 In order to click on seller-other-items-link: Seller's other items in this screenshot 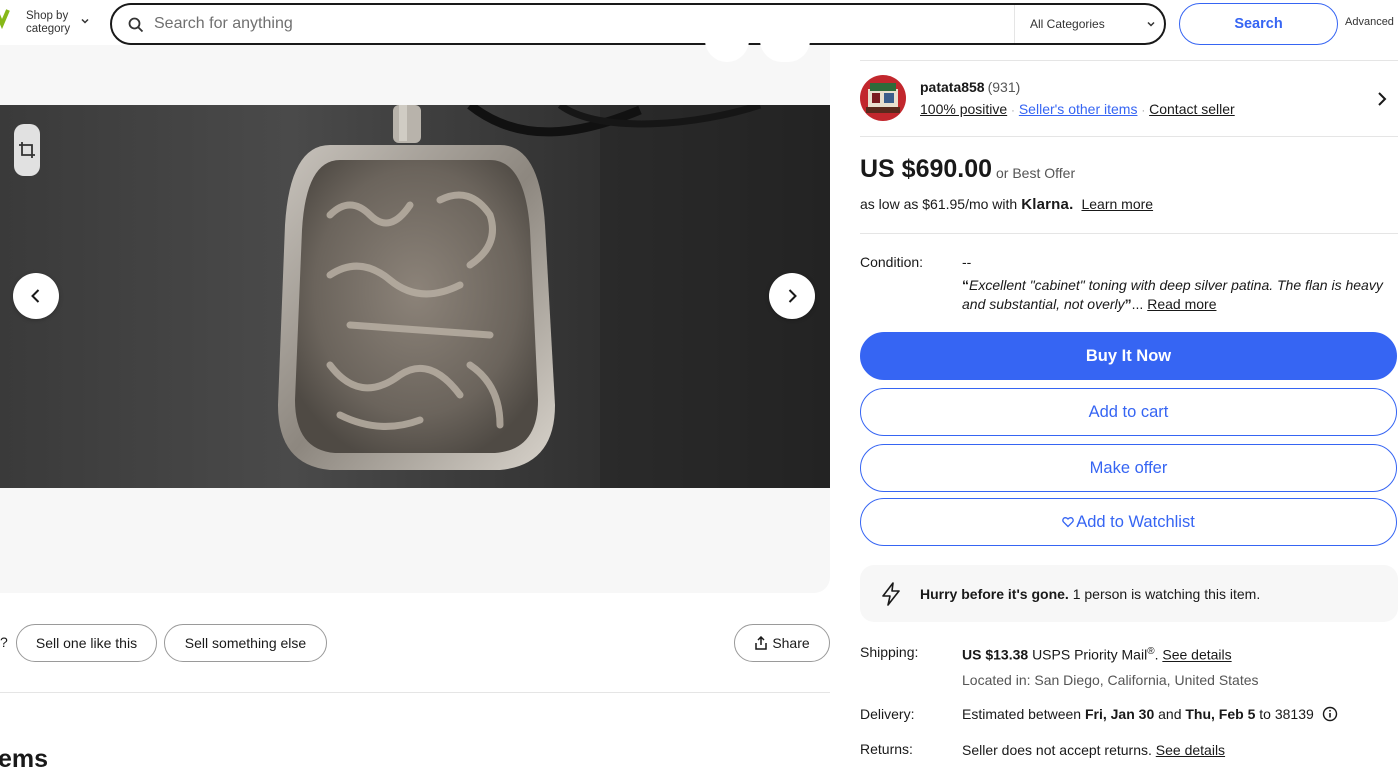, I will do `click(1078, 109)`.